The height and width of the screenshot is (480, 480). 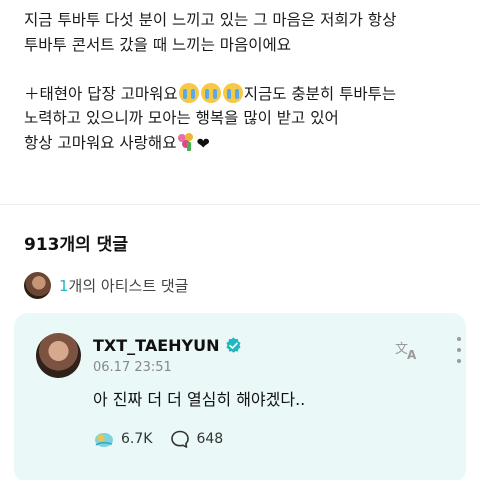 What do you see at coordinates (76, 245) in the screenshot?
I see `comment-count: 913개의 댓글` at bounding box center [76, 245].